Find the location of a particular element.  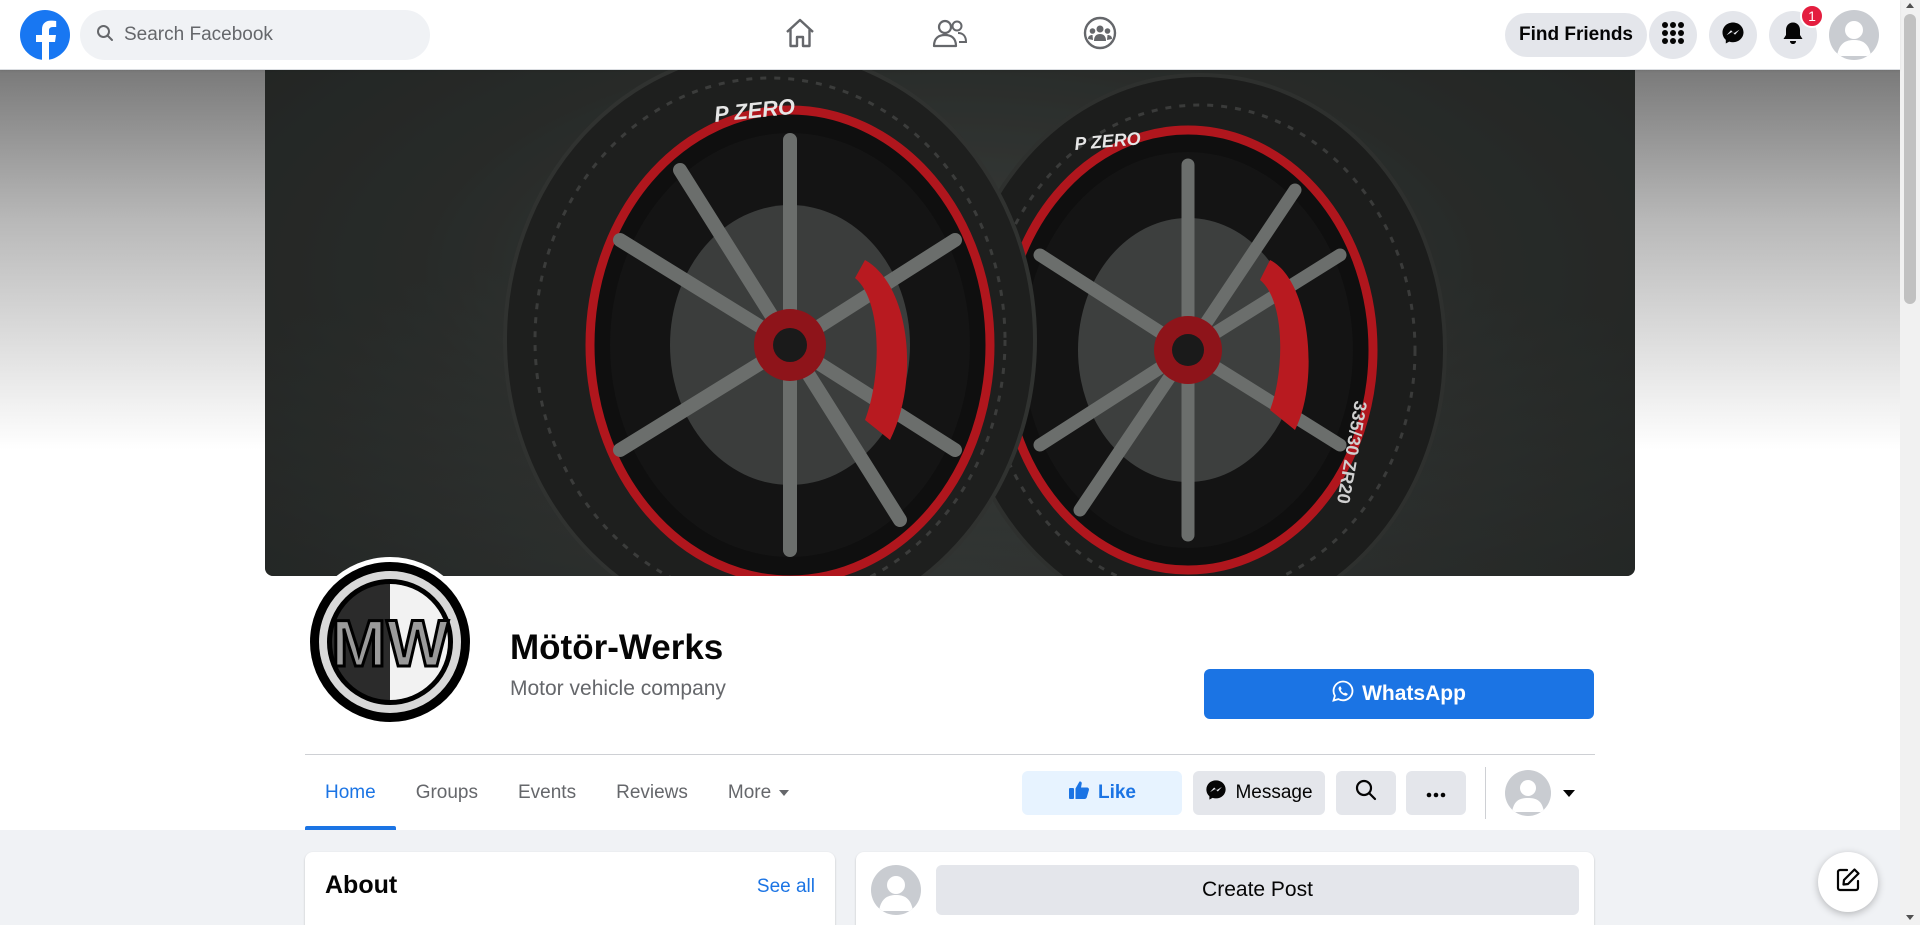

tab-more: More is located at coordinates (758, 793).